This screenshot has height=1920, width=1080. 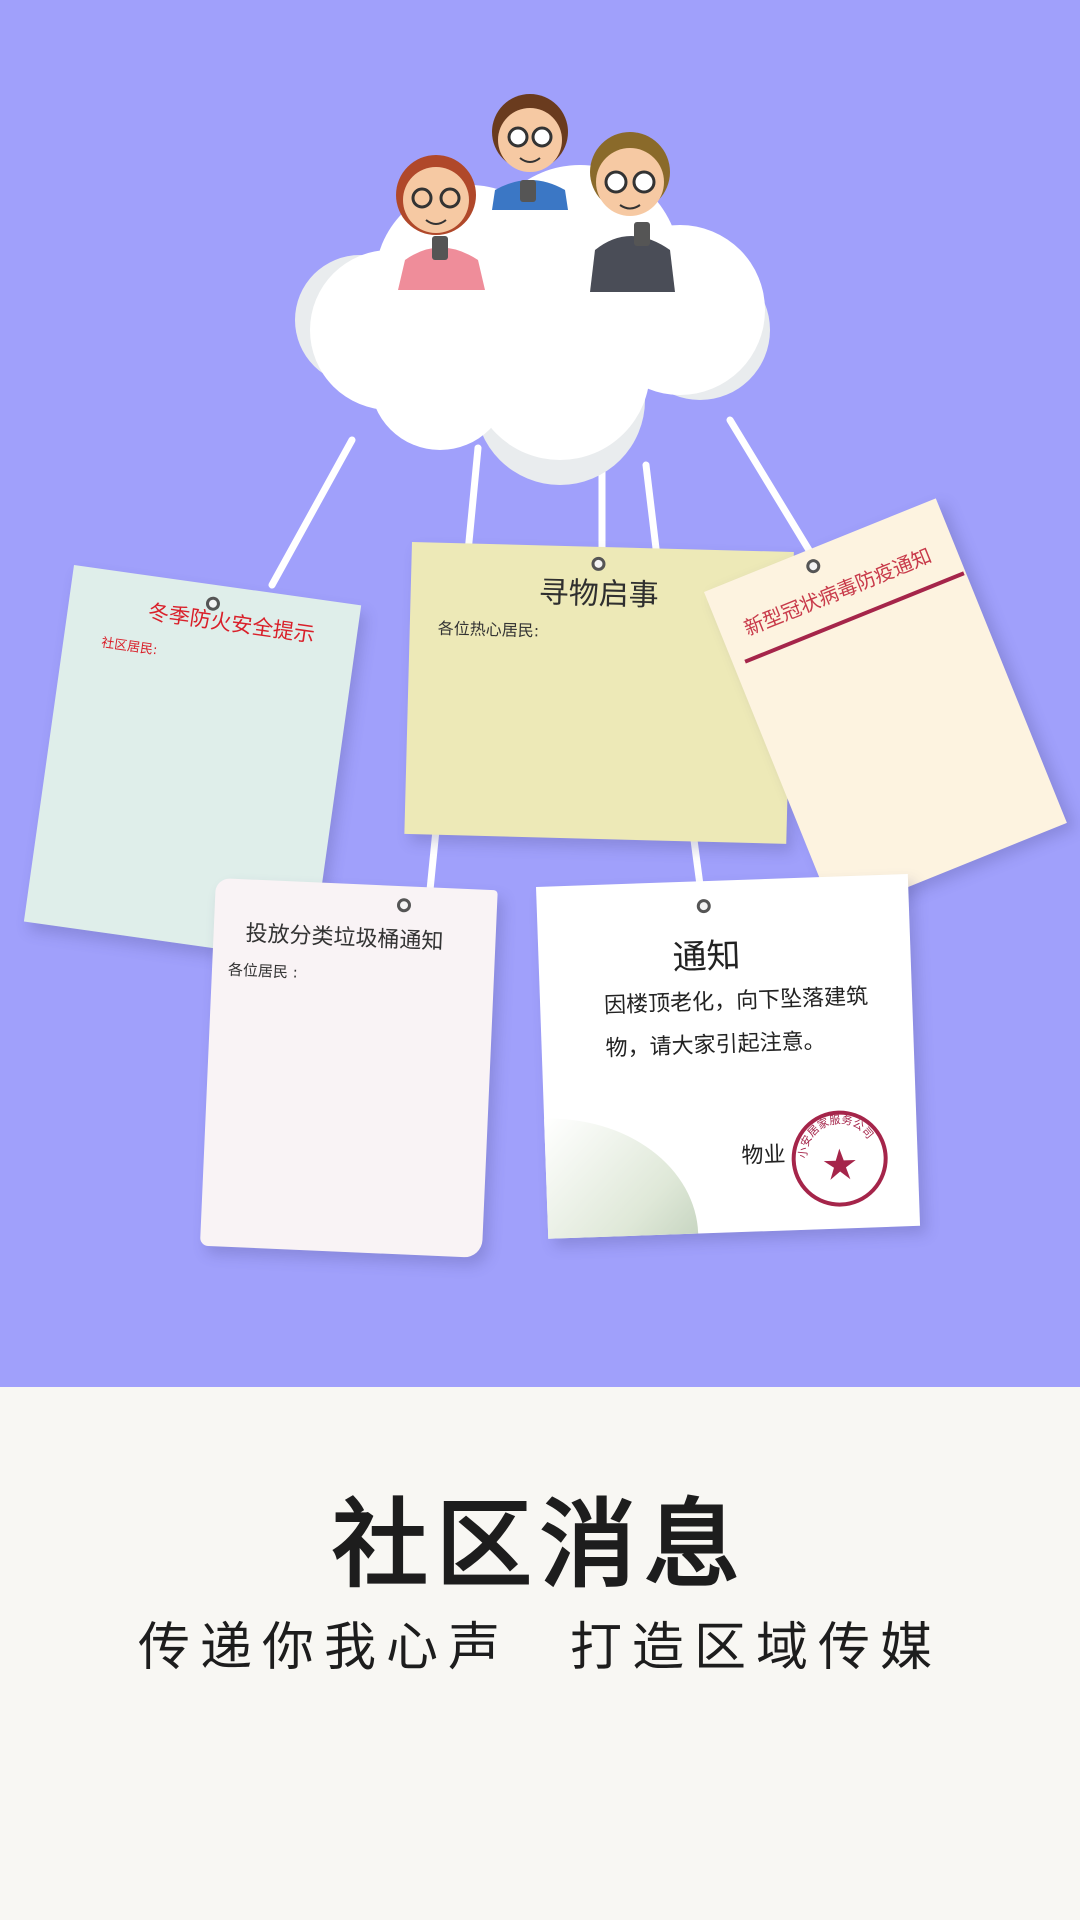 What do you see at coordinates (756, 1648) in the screenshot?
I see `slogan-part-2: 打造区域传媒` at bounding box center [756, 1648].